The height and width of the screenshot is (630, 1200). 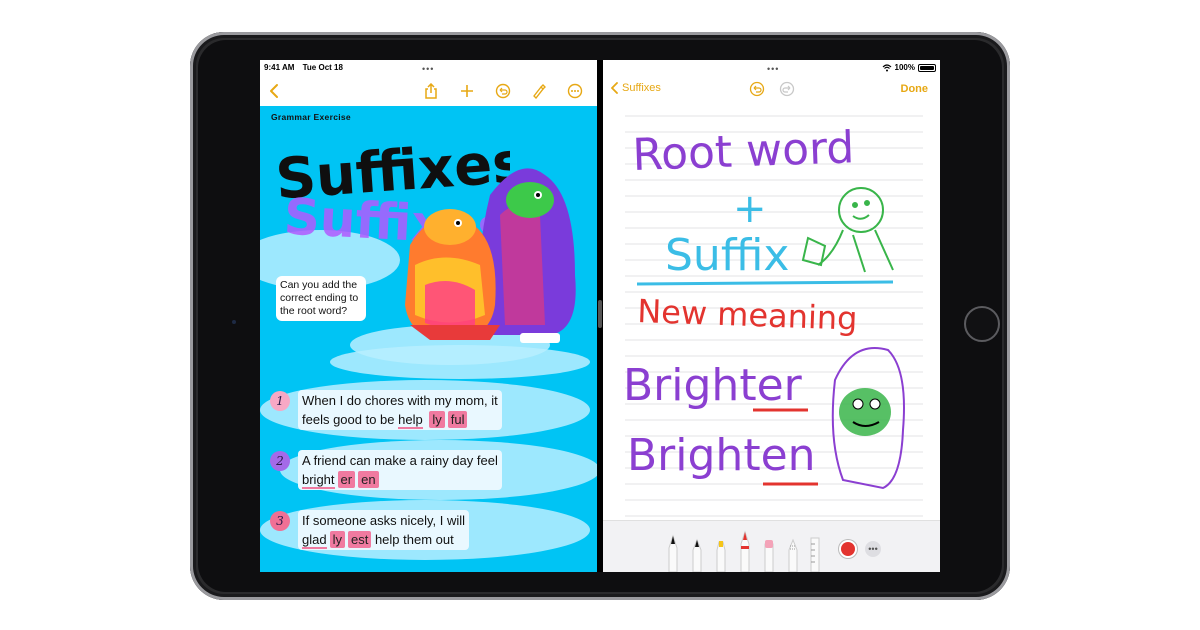 I want to click on eraser-tool-icon, so click(x=769, y=555).